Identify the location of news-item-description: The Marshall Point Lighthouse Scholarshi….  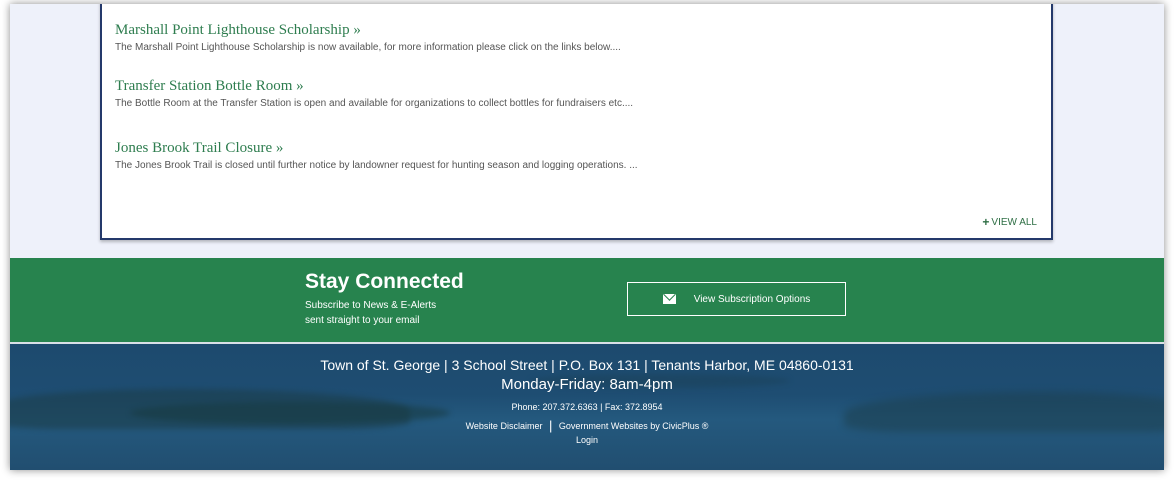
(368, 47).